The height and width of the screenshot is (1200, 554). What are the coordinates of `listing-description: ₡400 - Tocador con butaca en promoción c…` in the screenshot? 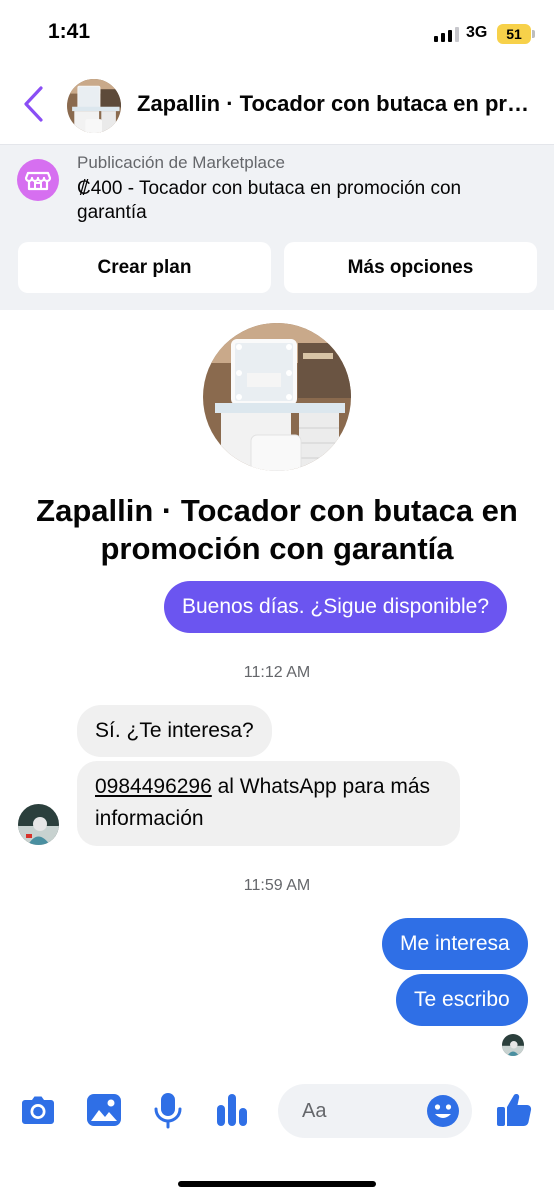 It's located at (297, 201).